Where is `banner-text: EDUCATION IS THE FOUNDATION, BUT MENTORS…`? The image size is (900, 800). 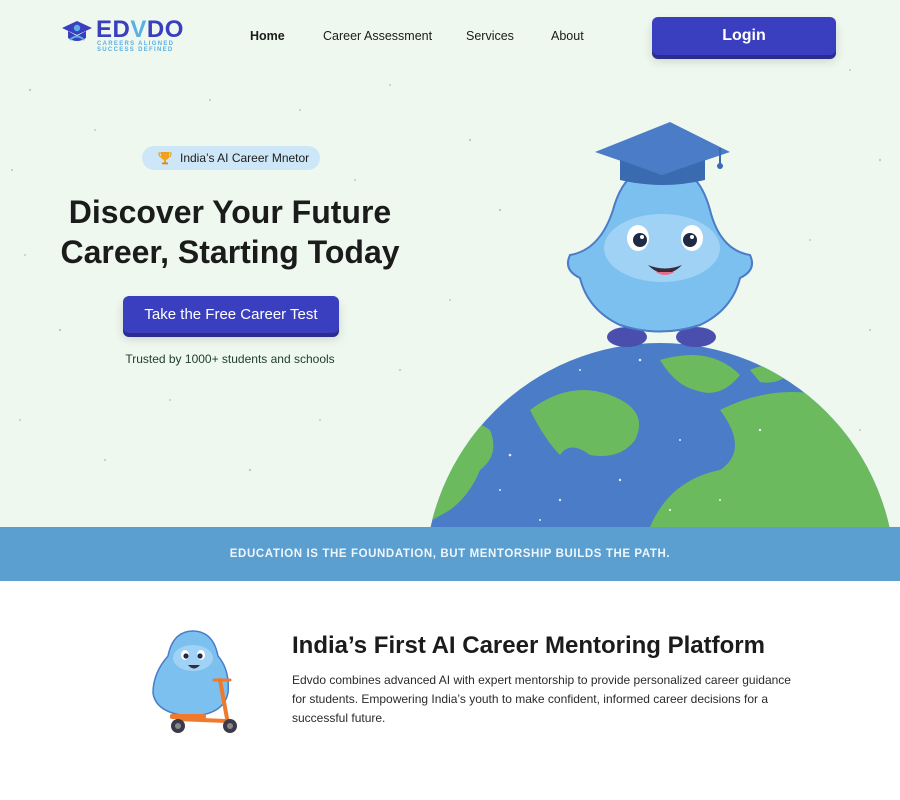 banner-text: EDUCATION IS THE FOUNDATION, BUT MENTORS… is located at coordinates (450, 554).